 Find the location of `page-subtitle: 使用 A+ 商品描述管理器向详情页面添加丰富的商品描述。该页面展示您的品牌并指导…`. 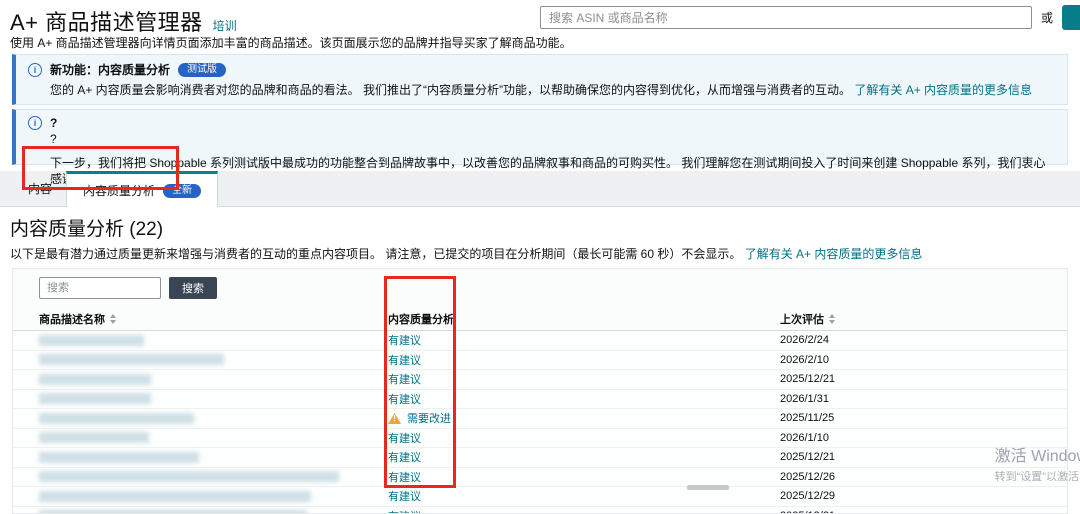

page-subtitle: 使用 A+ 商品描述管理器向详情页面添加丰富的商品描述。该页面展示您的品牌并指导… is located at coordinates (291, 43).